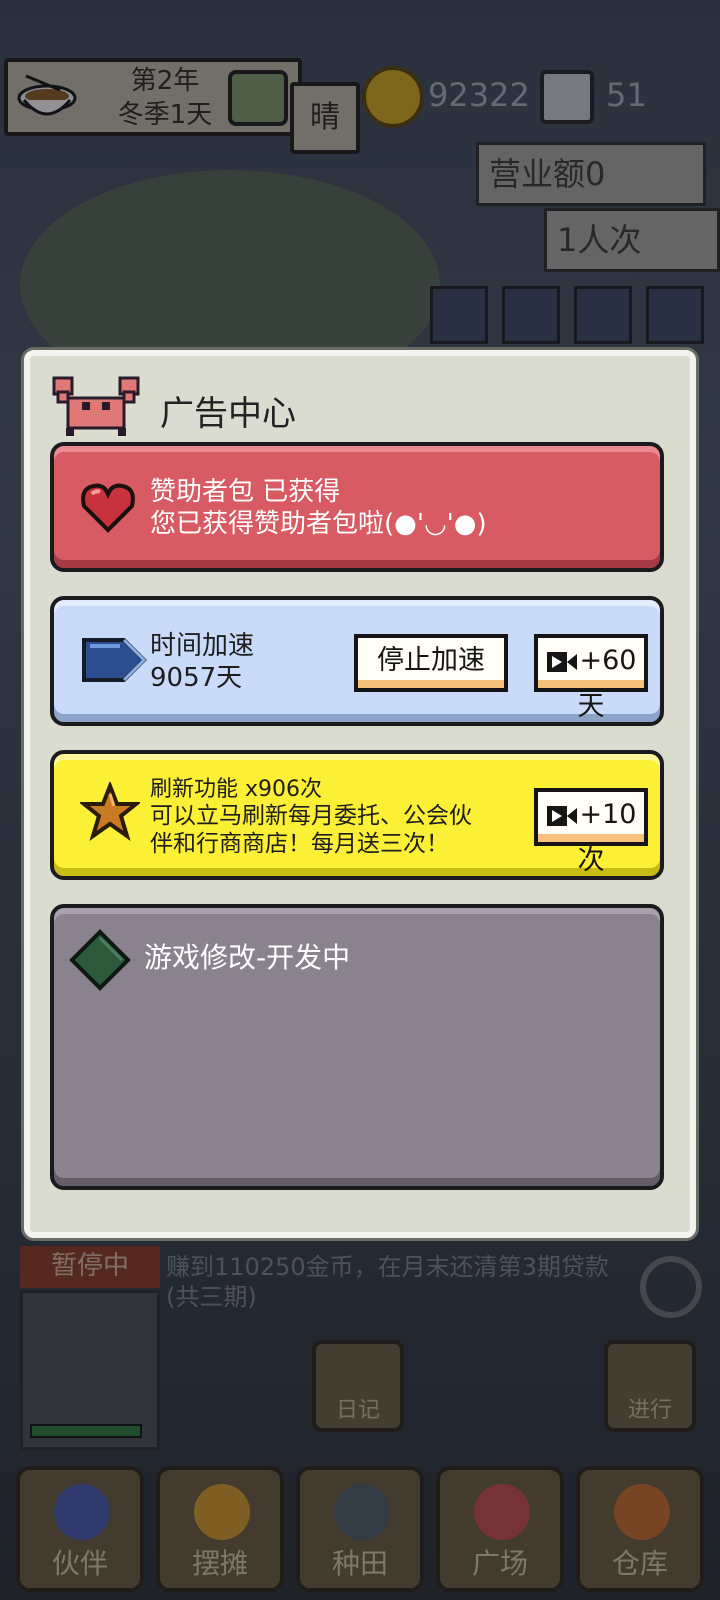  Describe the element at coordinates (357, 507) in the screenshot. I see `sponsor-pack-card: 赞助者包 已获得 您已获得赞助者包啦(●'◡'●)` at that location.